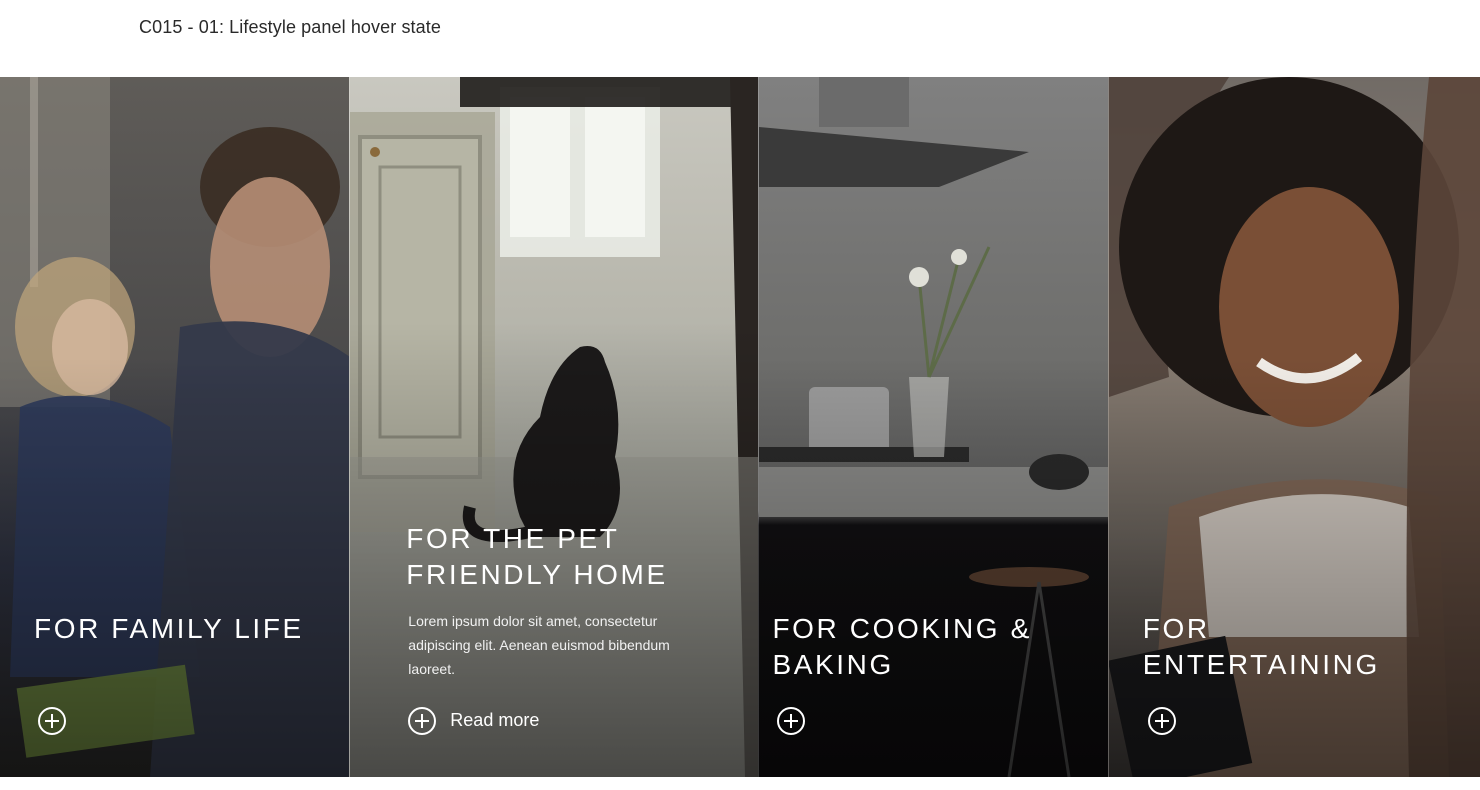  Describe the element at coordinates (537, 574) in the screenshot. I see `panel-title-line-2: FRIENDLY HOME` at that location.